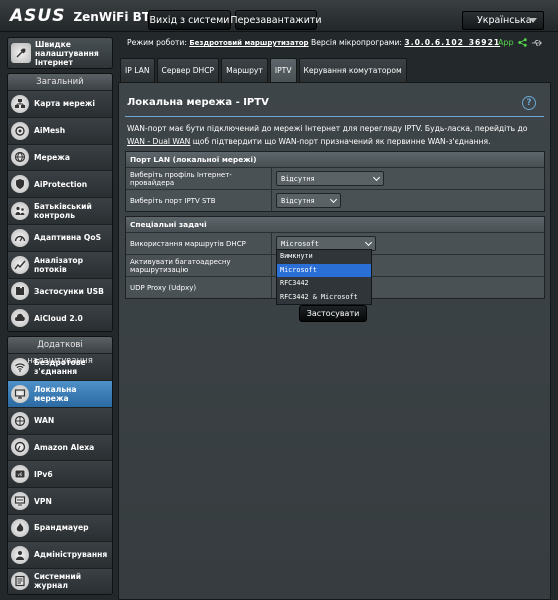  I want to click on mode-label: Режим роботи:, so click(157, 42).